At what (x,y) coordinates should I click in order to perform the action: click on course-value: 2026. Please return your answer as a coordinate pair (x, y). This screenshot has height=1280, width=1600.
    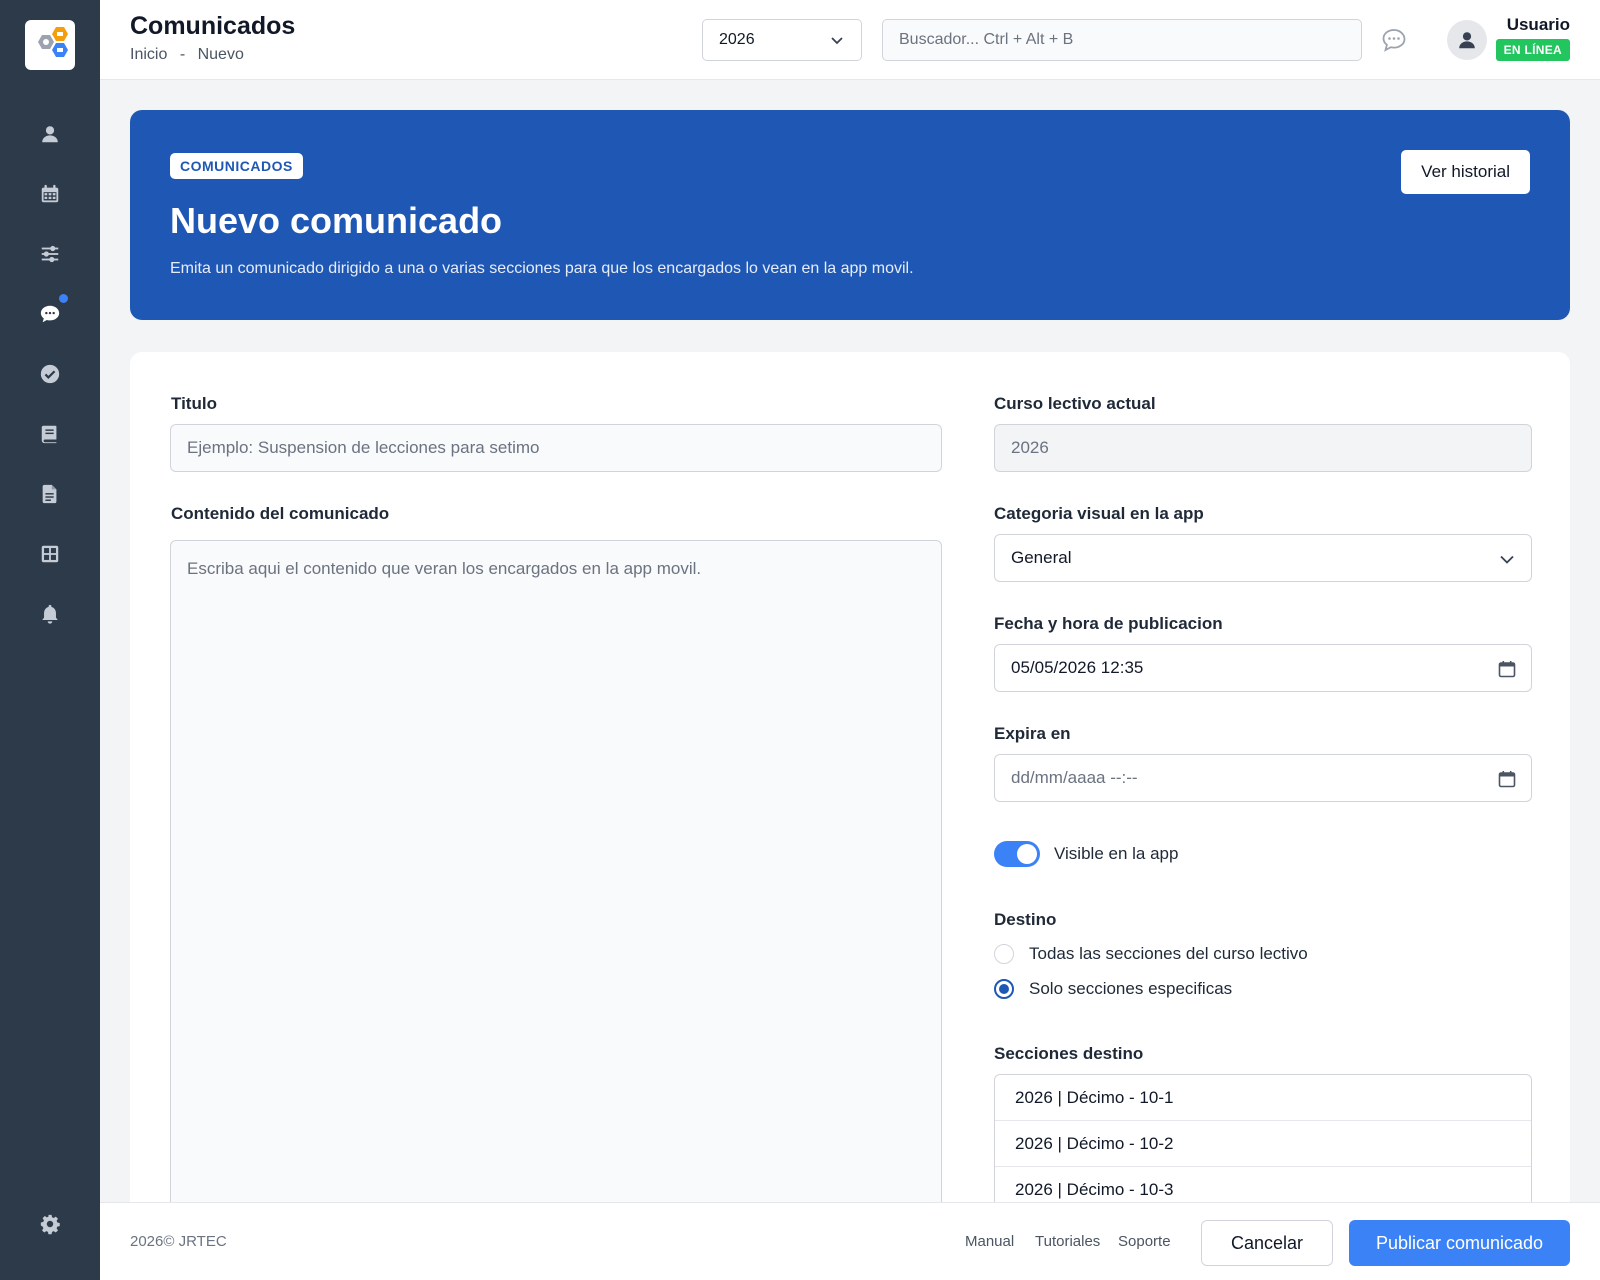
    Looking at the image, I should click on (1030, 447).